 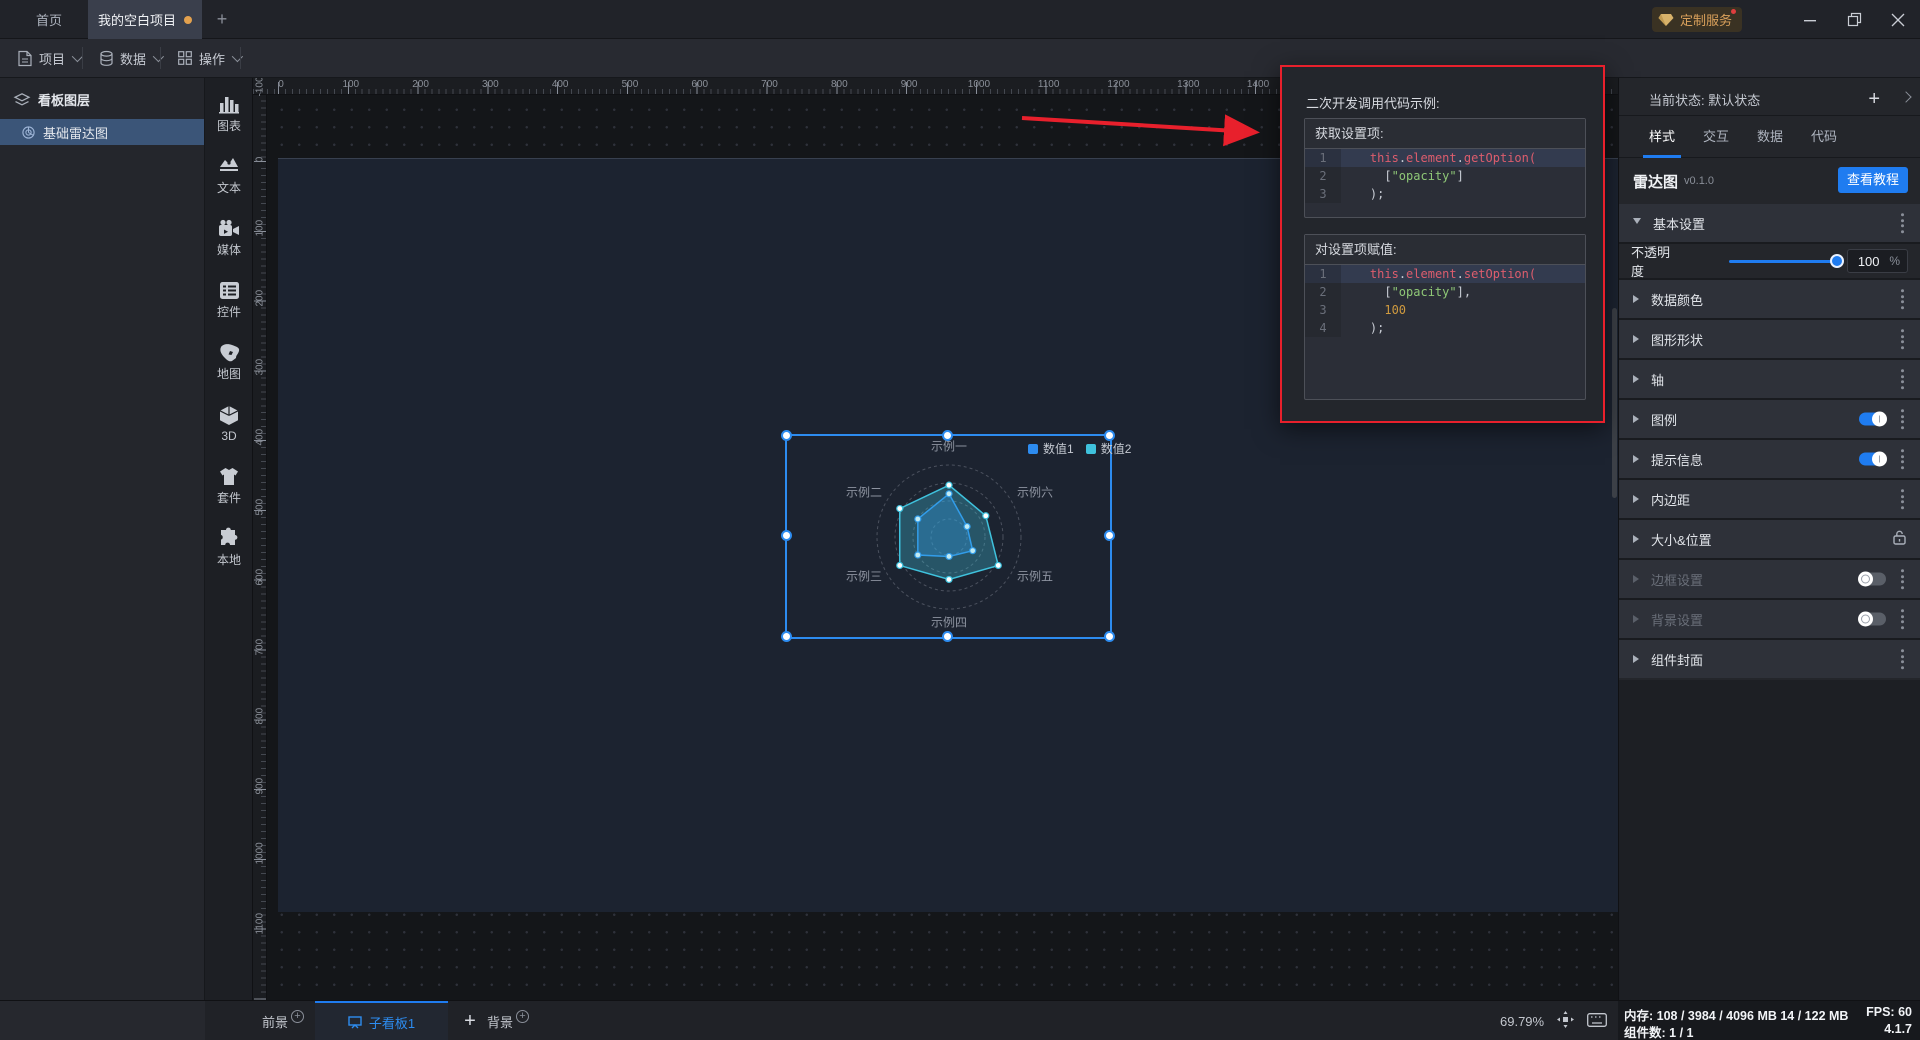 I want to click on component-count: 组件数: 1 / 1, so click(x=1659, y=1033).